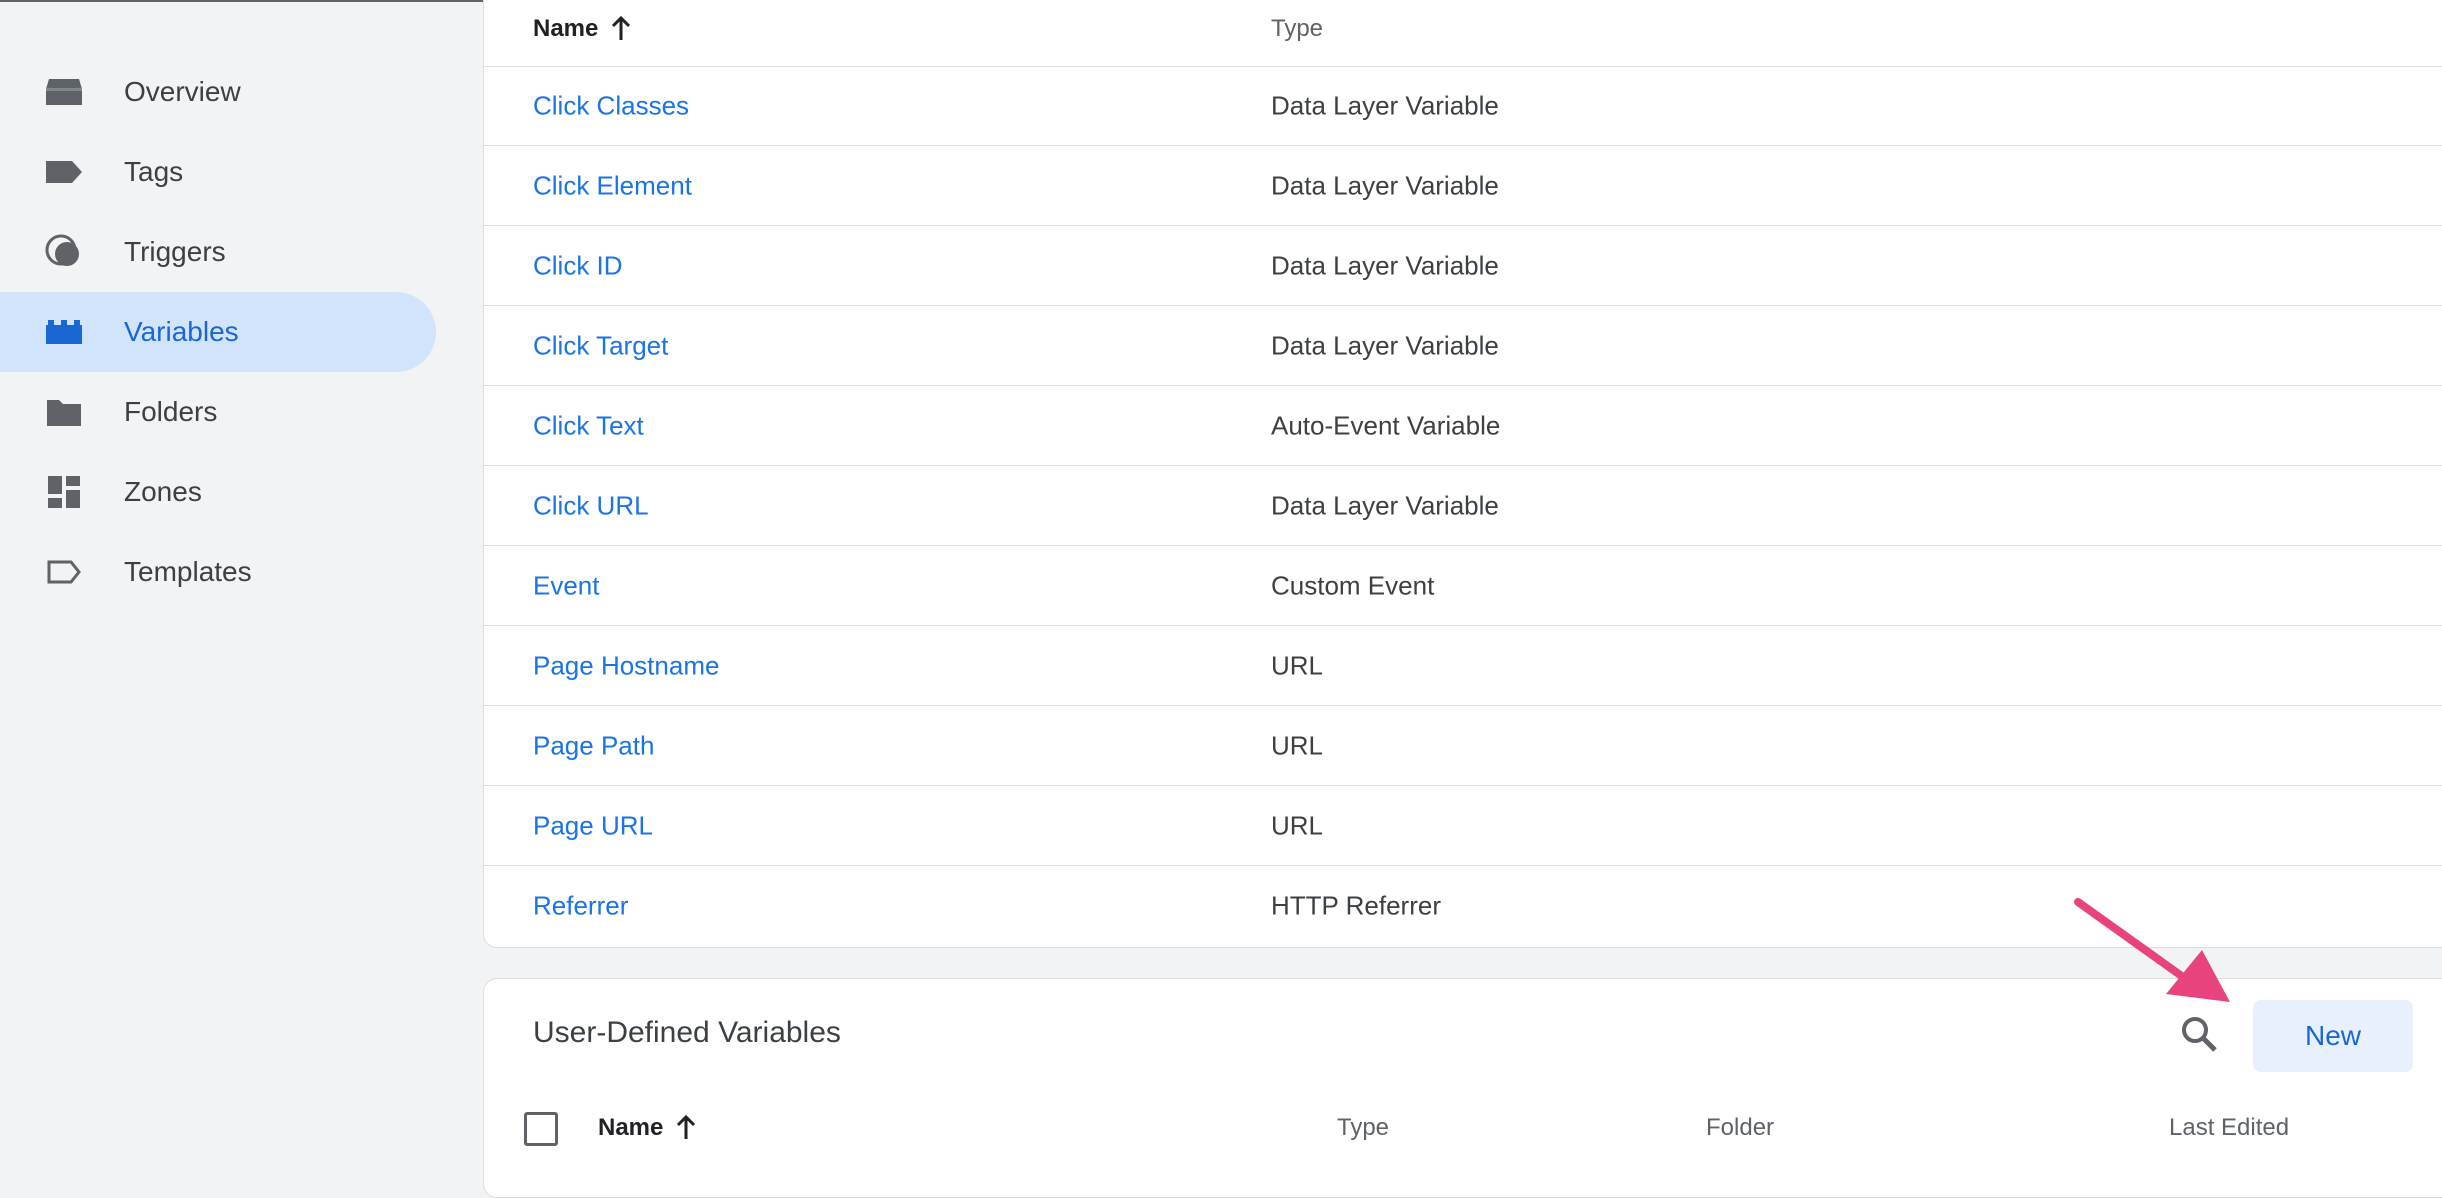 The height and width of the screenshot is (1198, 2442). I want to click on table-row: Click Text Auto-Event Variable, so click(1463, 426).